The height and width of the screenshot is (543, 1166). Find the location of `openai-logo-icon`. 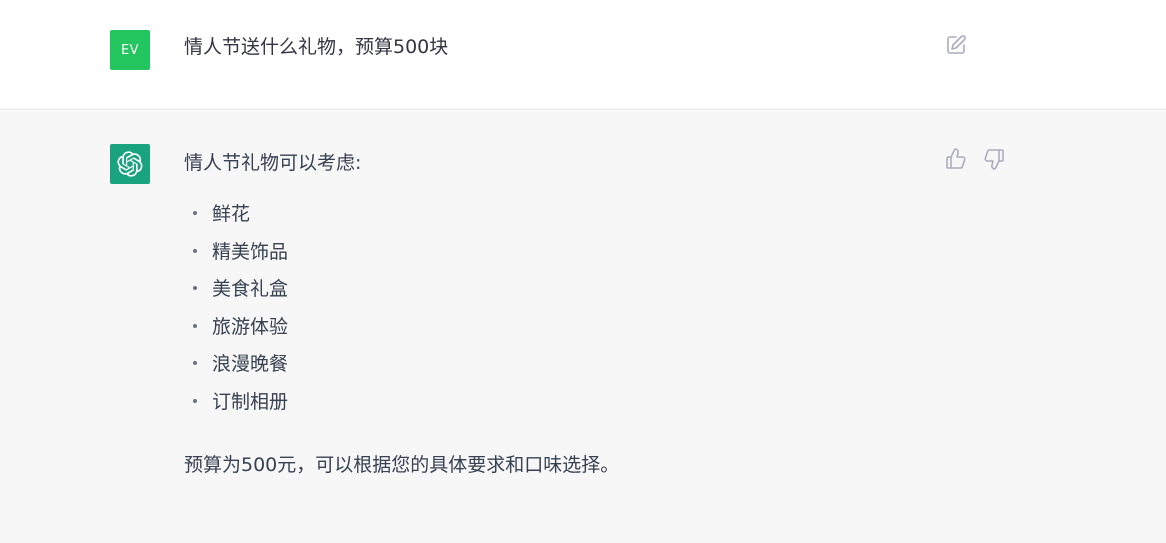

openai-logo-icon is located at coordinates (130, 164).